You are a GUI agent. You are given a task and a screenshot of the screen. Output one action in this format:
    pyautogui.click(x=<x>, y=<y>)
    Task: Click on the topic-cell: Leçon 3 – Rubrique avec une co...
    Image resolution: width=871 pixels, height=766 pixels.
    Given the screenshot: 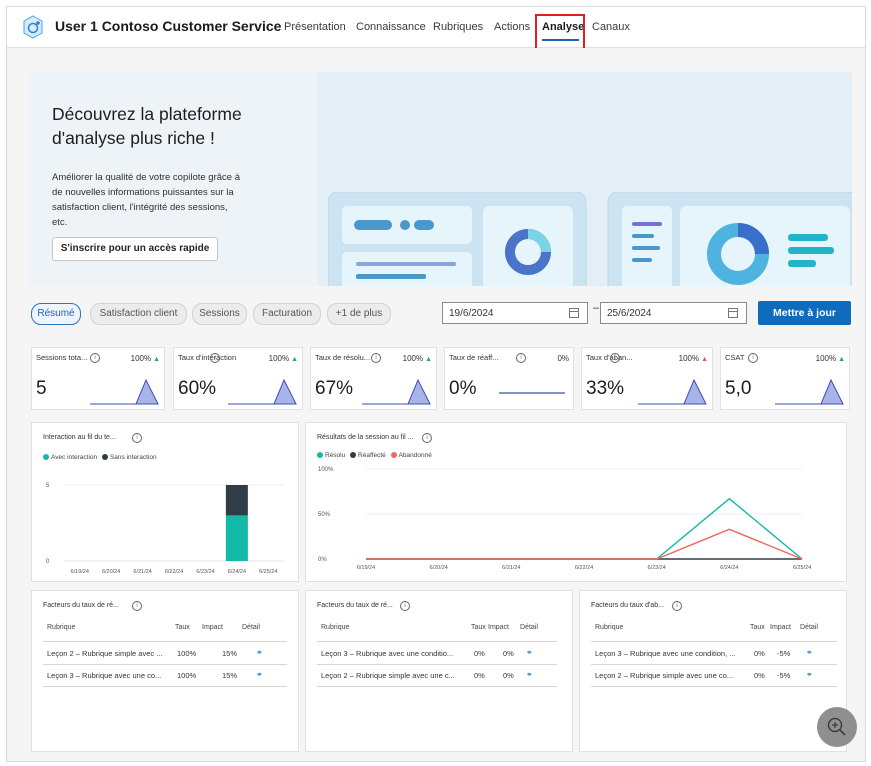 What is the action you would take?
    pyautogui.click(x=104, y=675)
    